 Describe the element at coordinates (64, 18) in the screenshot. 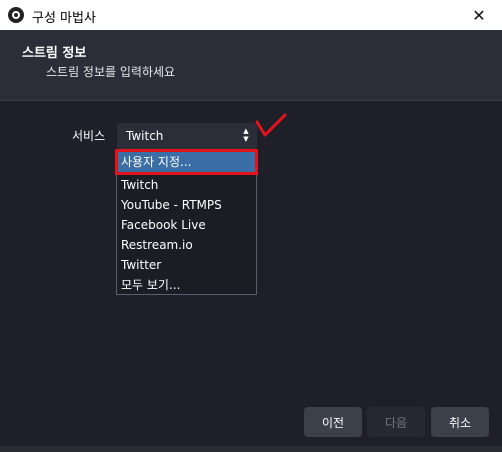

I see `window-title: 구성 마법사` at that location.